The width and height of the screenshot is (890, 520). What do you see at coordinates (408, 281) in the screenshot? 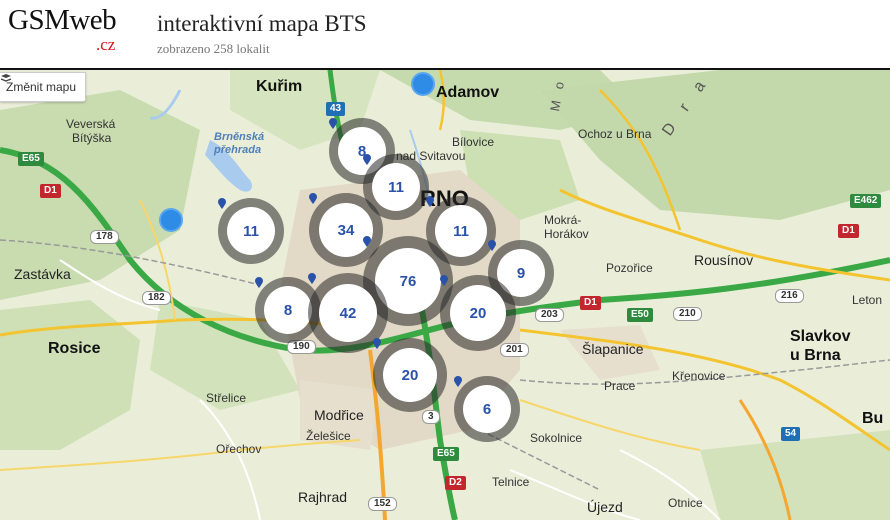
I see `cluster-count: 76` at bounding box center [408, 281].